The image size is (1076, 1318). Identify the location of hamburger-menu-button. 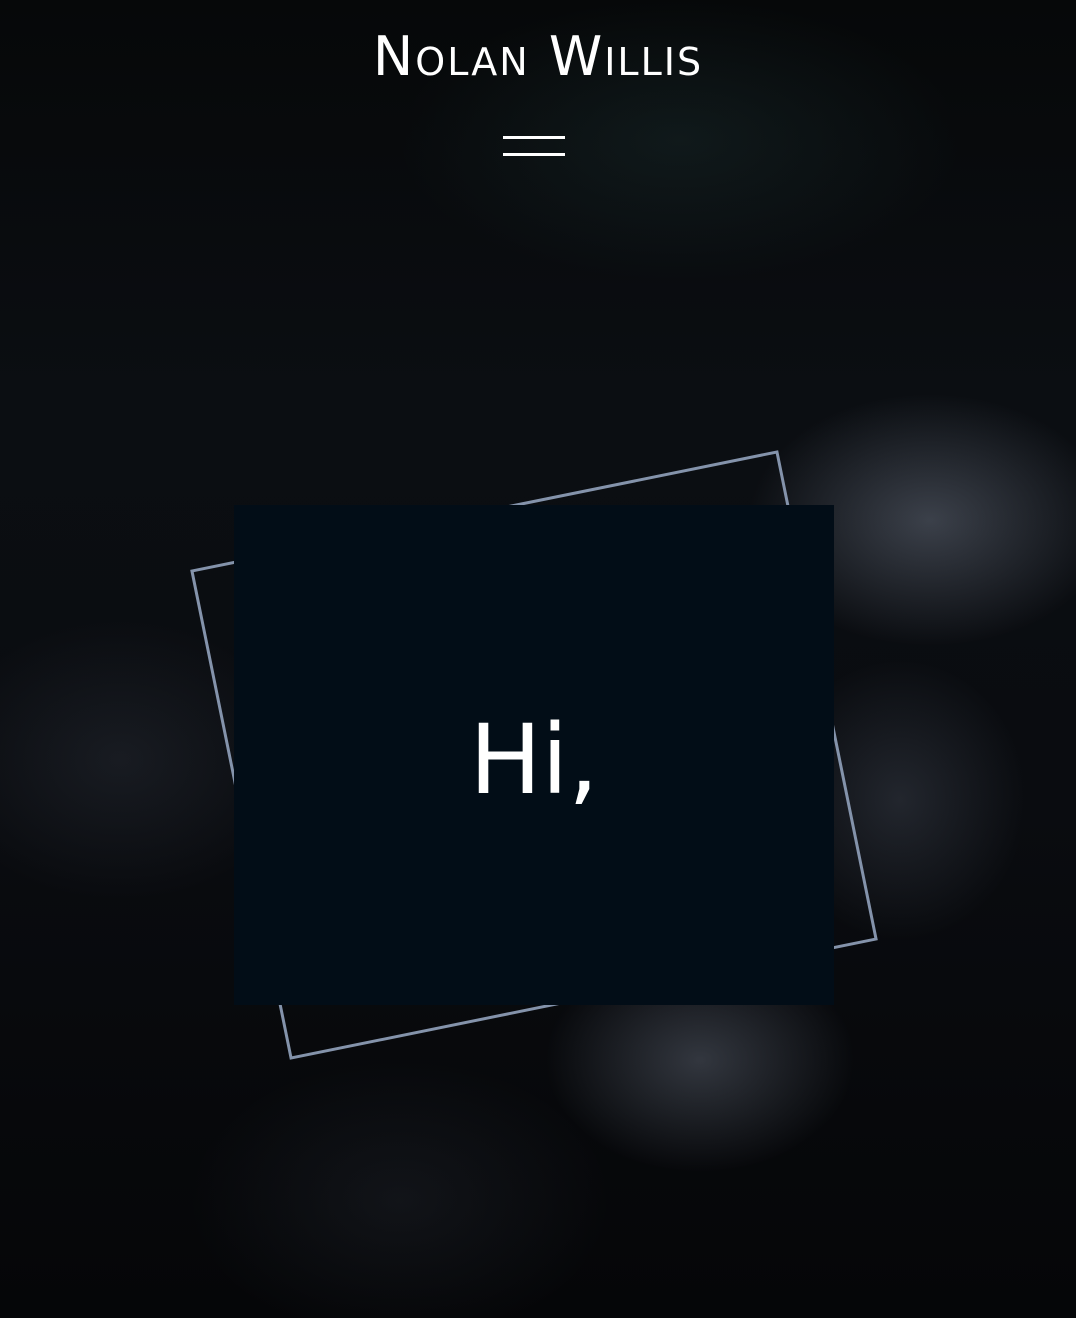
(534, 148).